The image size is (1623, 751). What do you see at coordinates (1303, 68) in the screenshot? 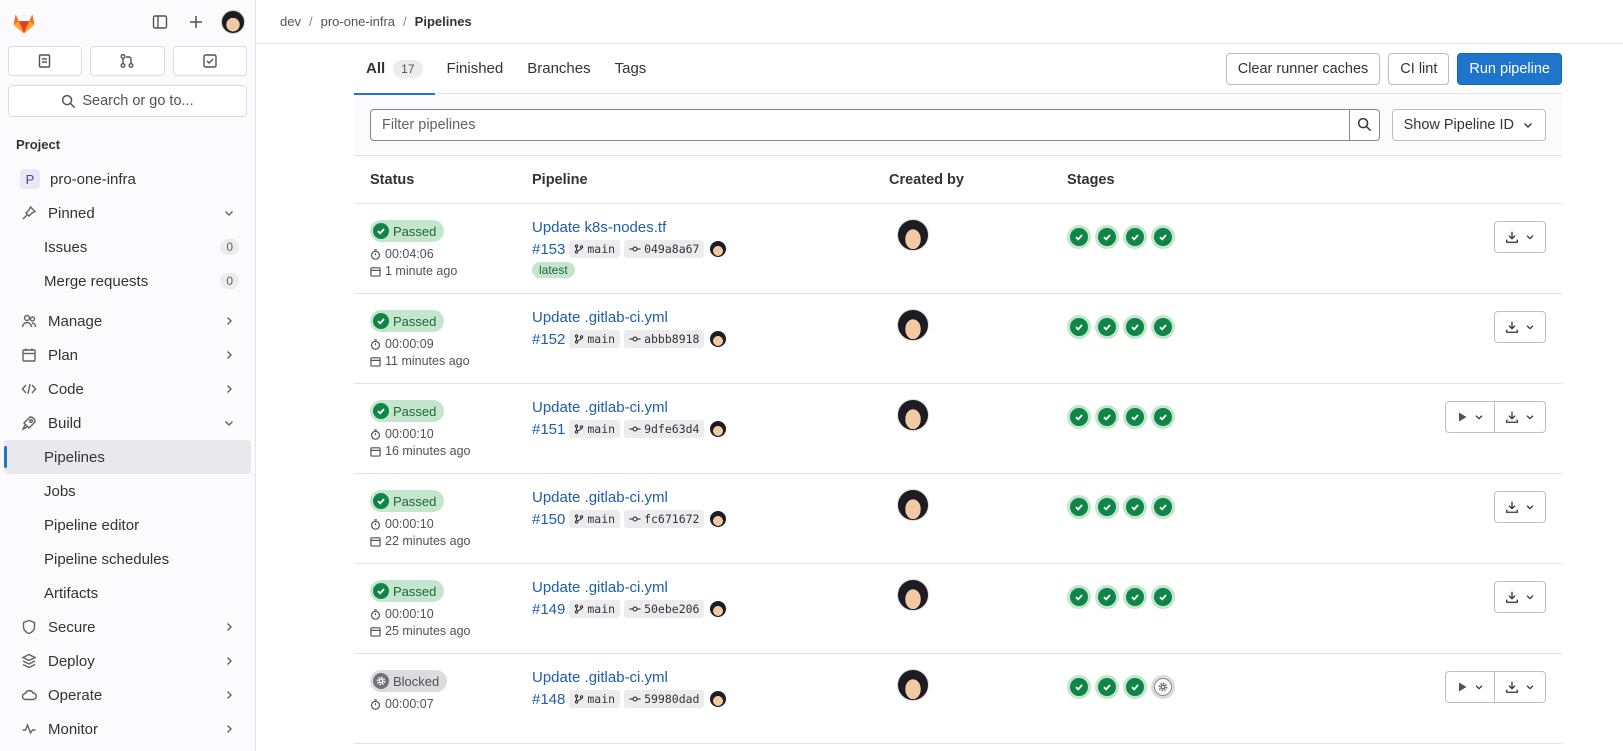
I see `clear-runner-caches-button: Clear runner caches` at bounding box center [1303, 68].